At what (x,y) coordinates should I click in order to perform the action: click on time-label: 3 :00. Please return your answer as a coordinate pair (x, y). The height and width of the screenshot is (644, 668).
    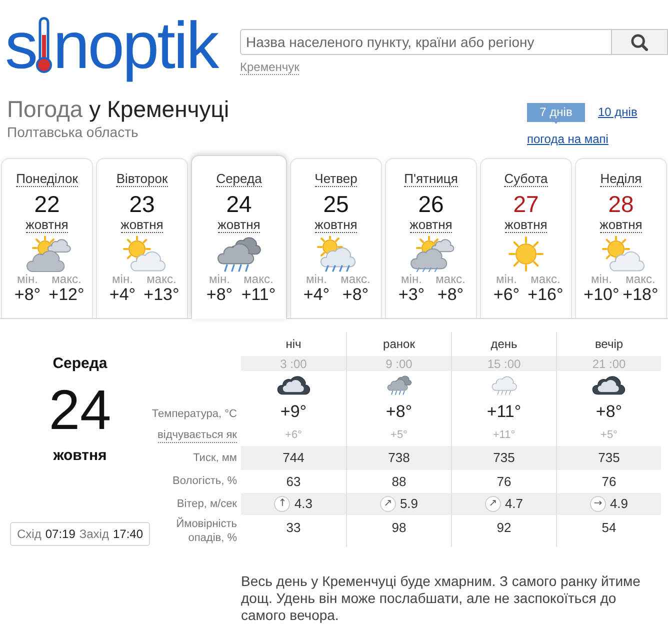
    Looking at the image, I should click on (293, 363).